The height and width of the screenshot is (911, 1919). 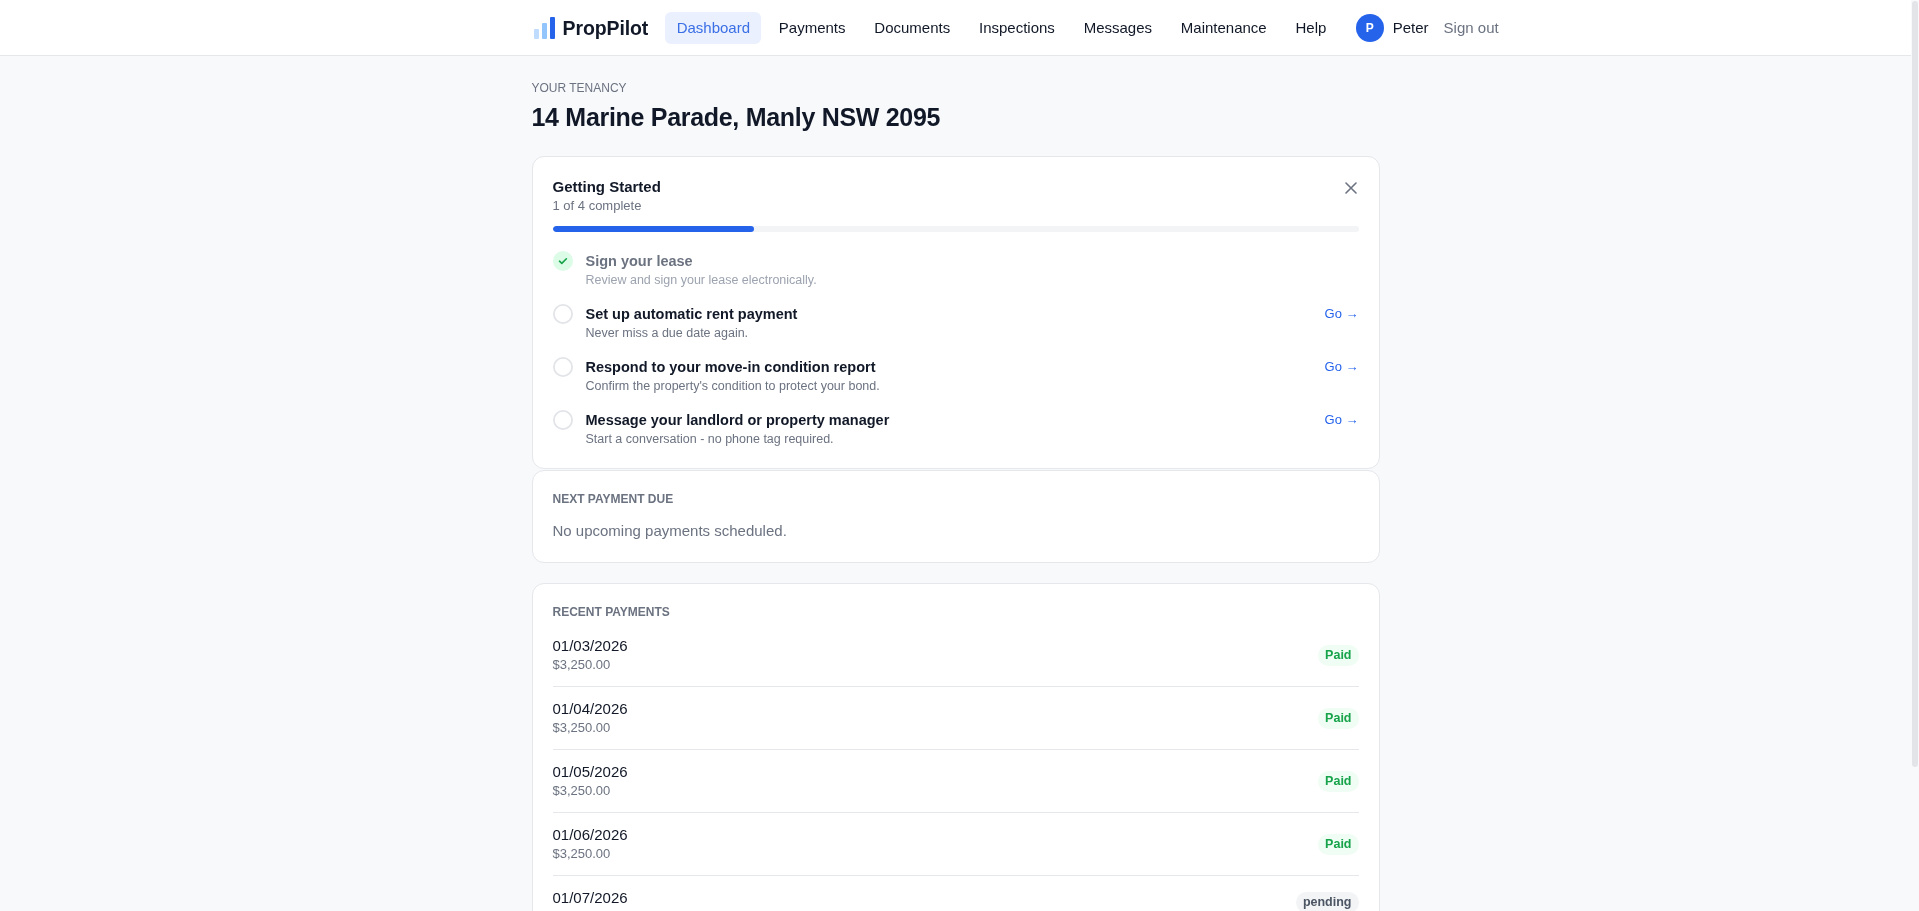 I want to click on scrollbar-thumb, so click(x=1915, y=384).